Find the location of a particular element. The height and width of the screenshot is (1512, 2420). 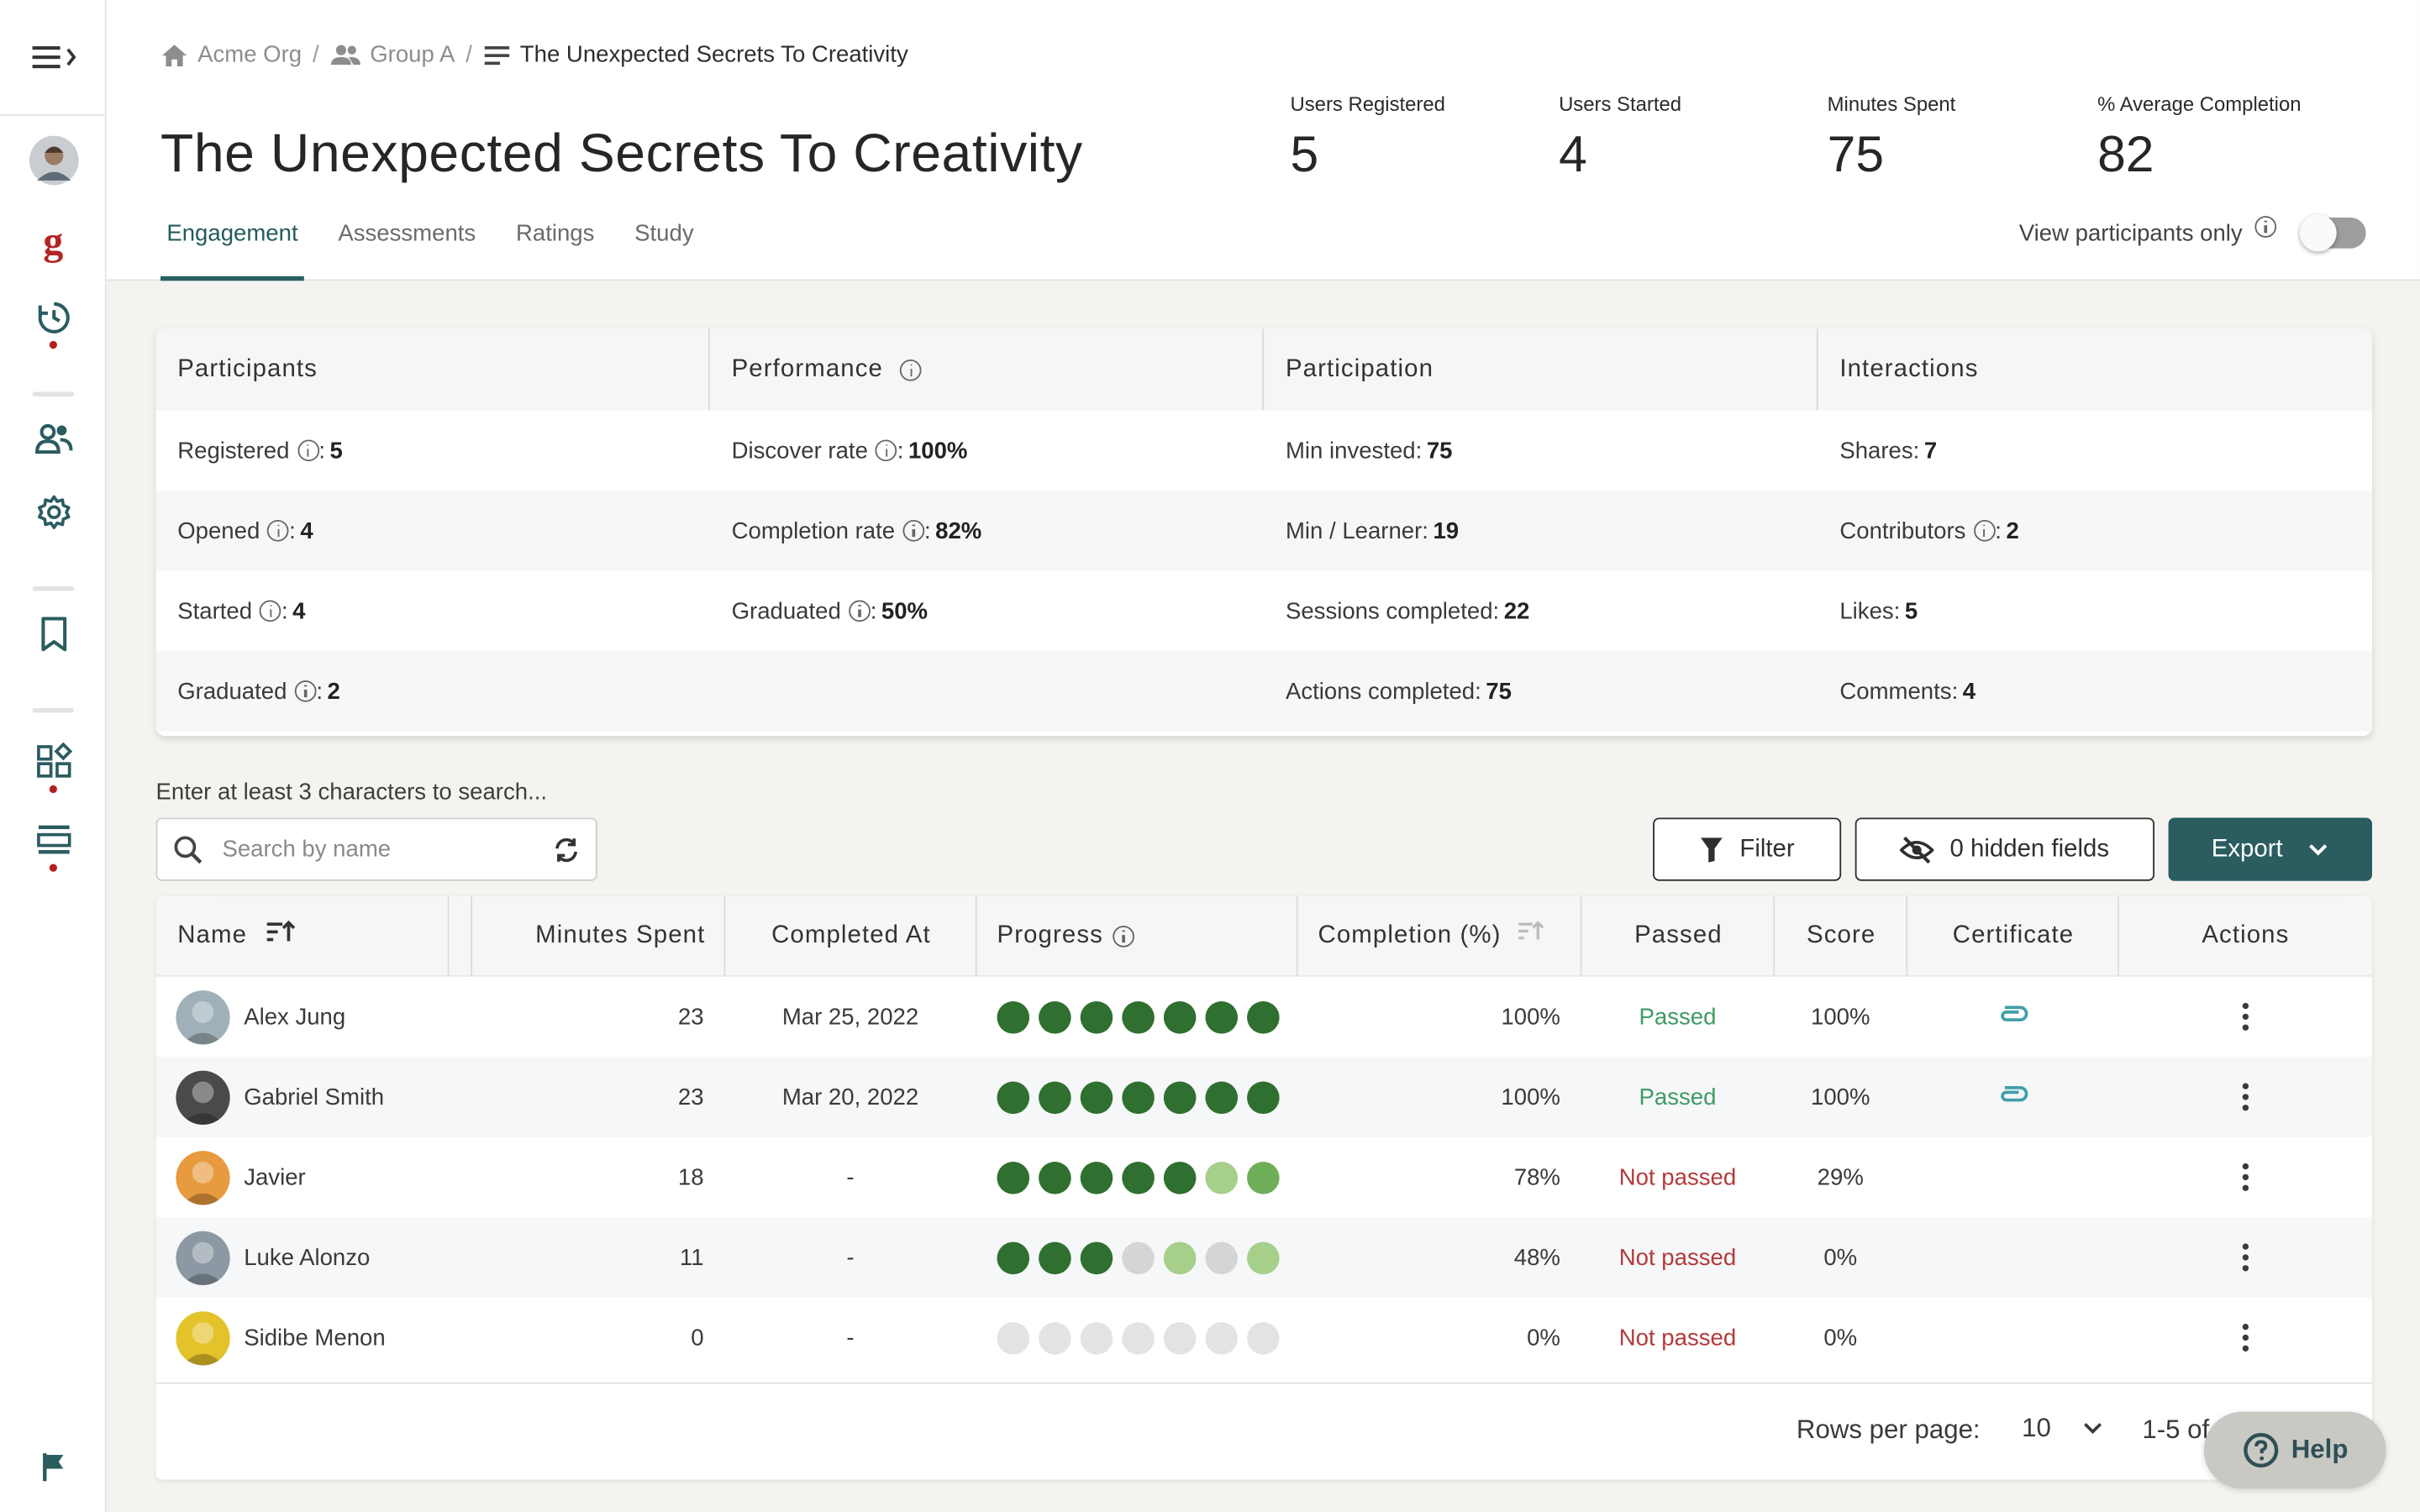

column-header-score: Score is located at coordinates (1840, 936).